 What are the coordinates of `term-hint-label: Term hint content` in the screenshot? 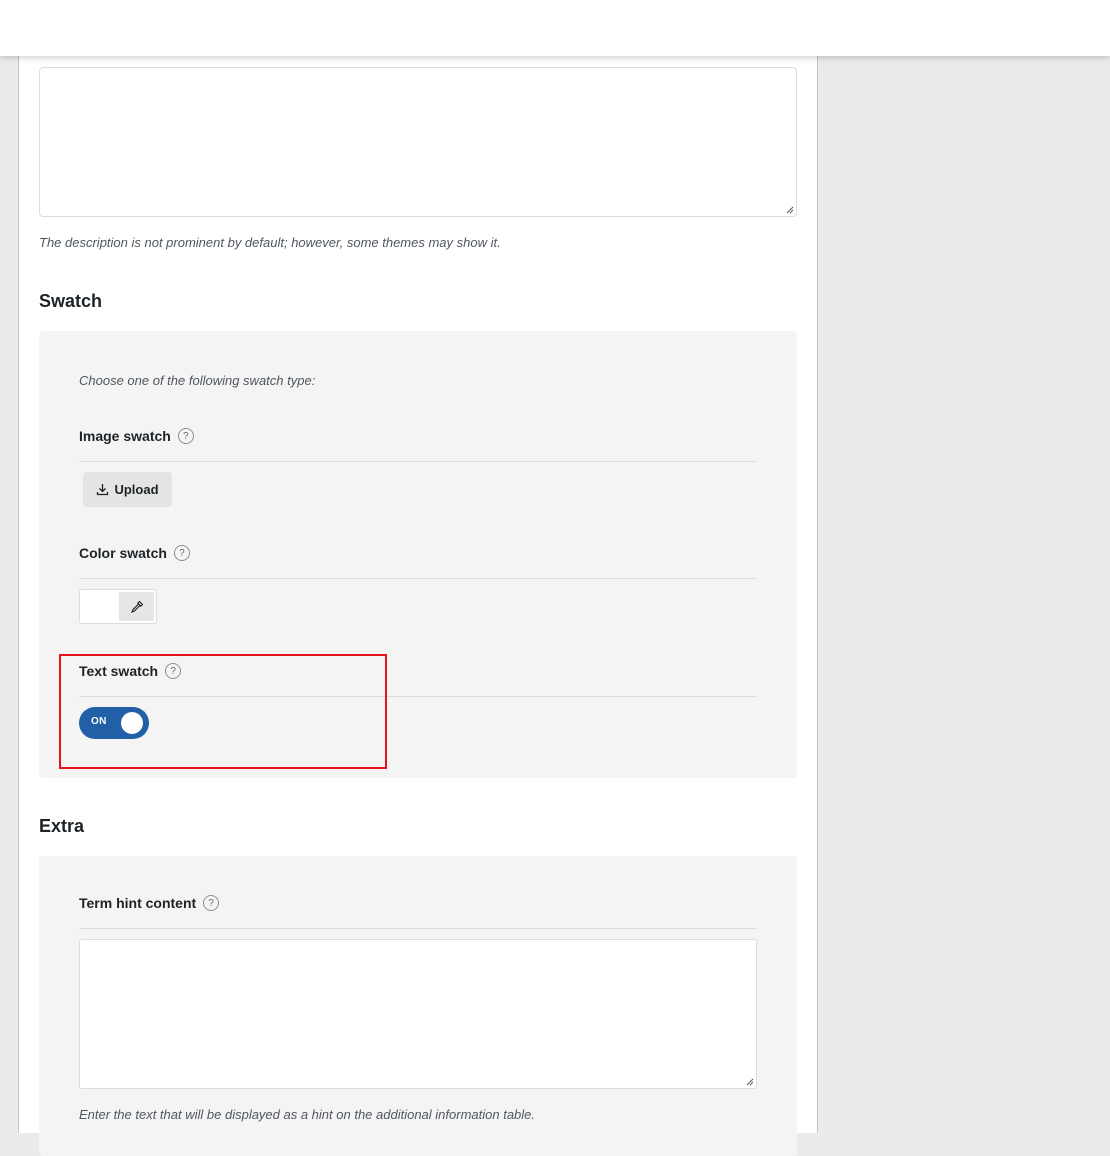 It's located at (138, 903).